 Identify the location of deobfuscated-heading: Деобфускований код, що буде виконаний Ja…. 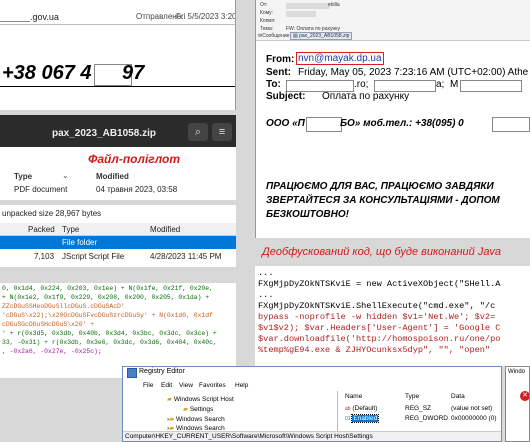
(382, 252).